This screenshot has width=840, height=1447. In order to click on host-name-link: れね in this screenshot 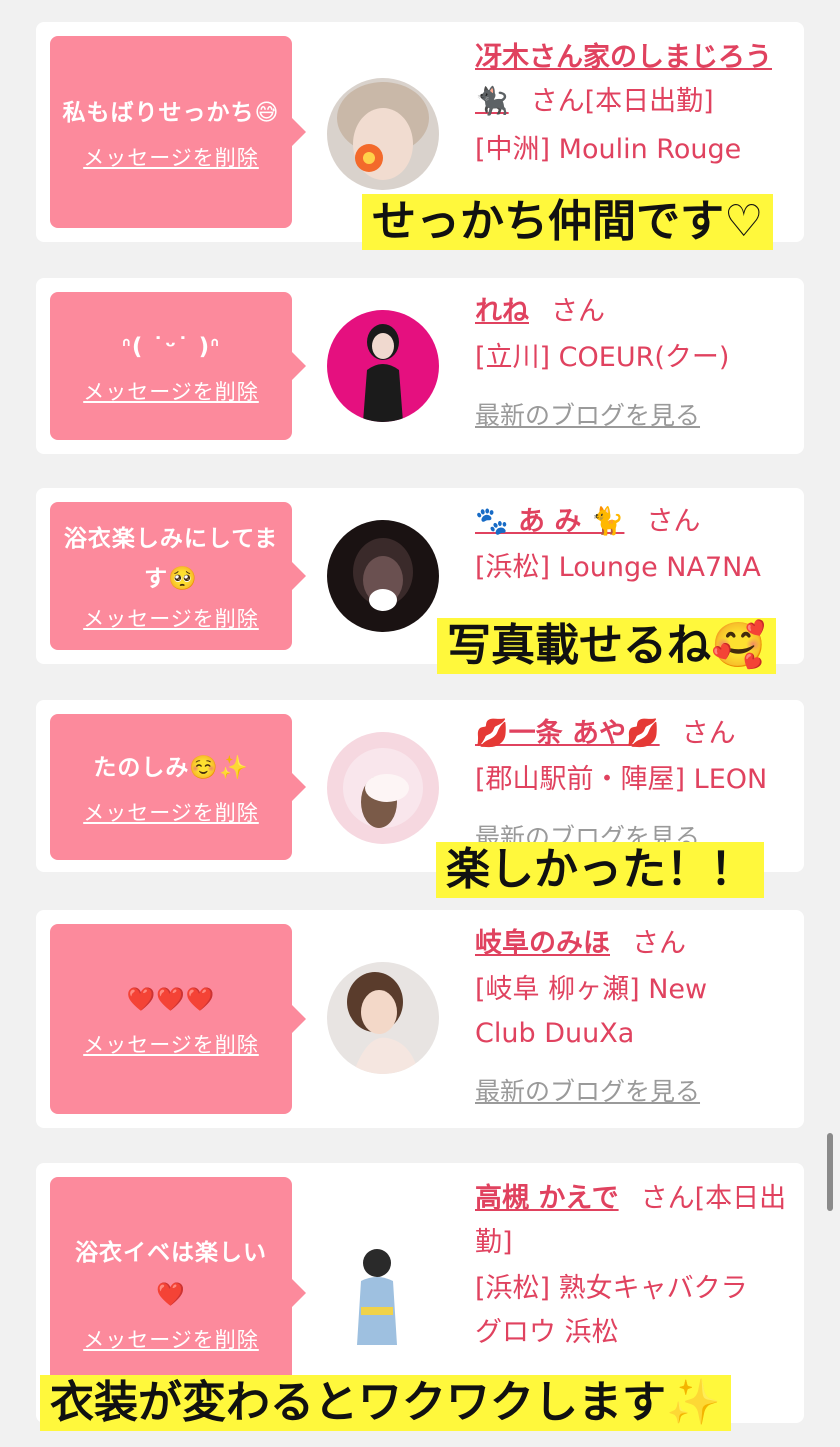, I will do `click(502, 311)`.